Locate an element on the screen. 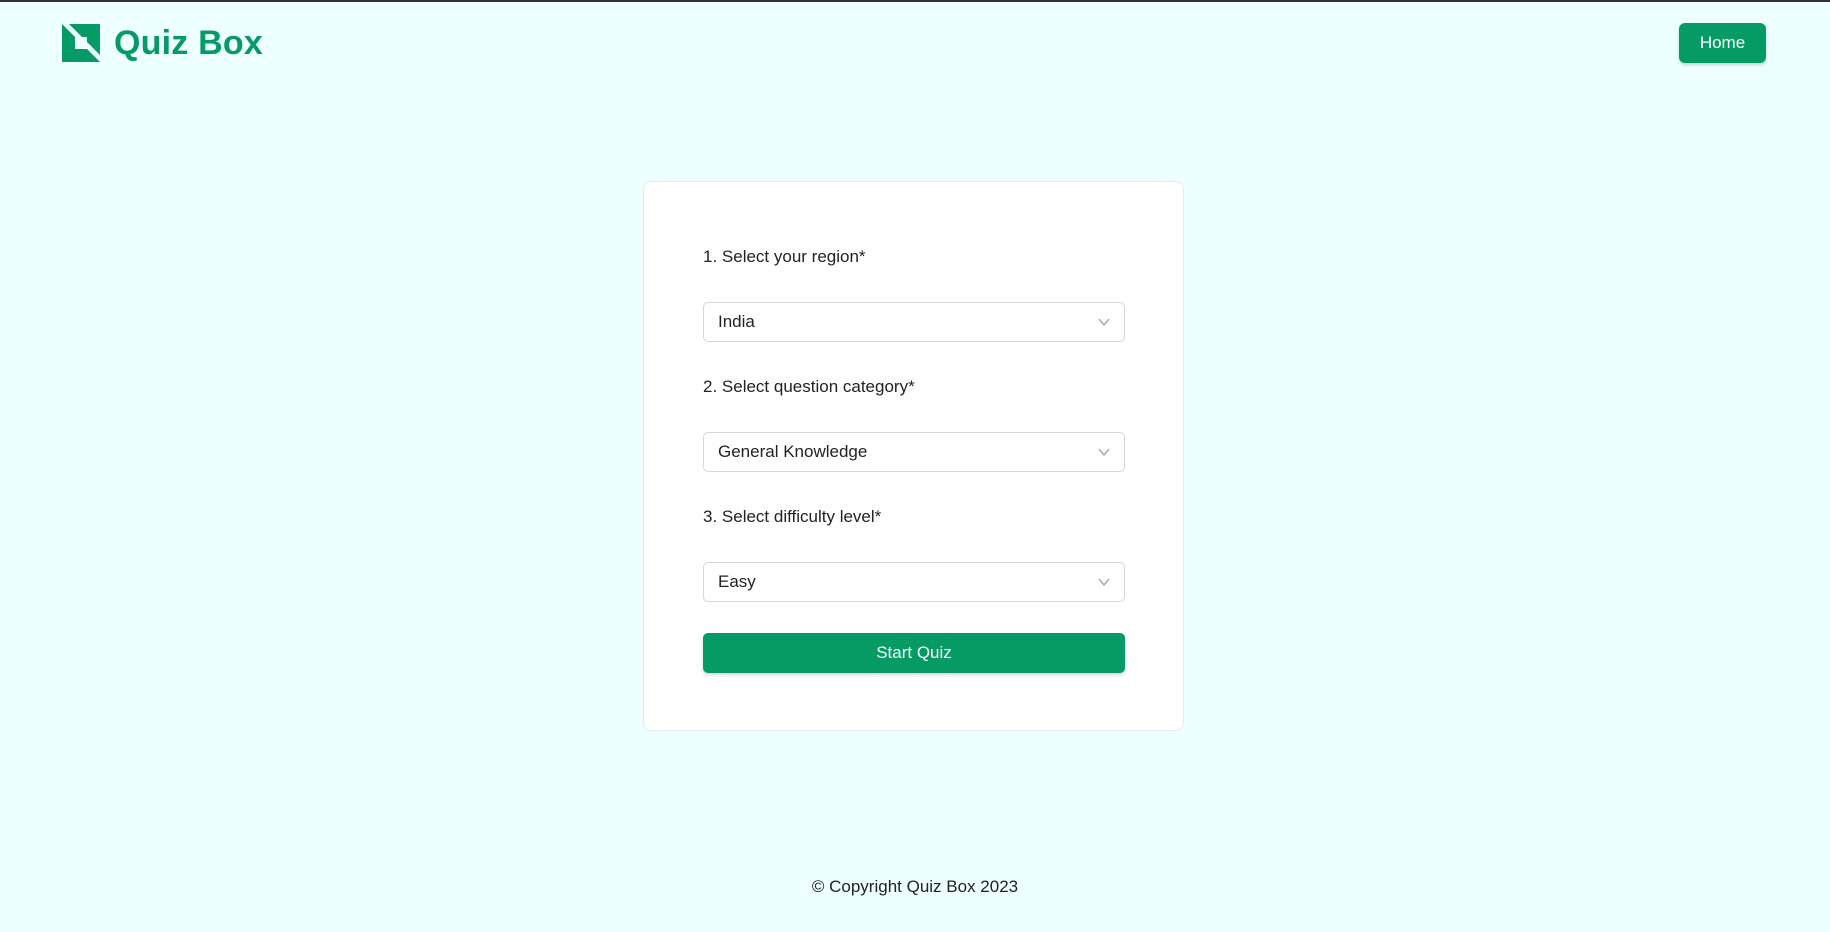  difficulty-select: Easy is located at coordinates (914, 582).